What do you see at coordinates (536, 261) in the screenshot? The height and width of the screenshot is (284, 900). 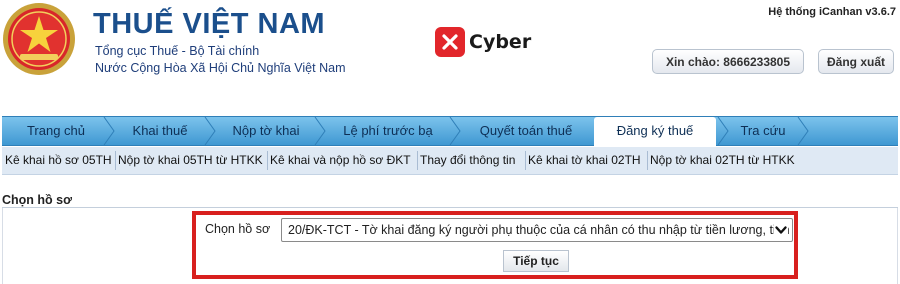 I see `continue-button: Tiếp tục` at bounding box center [536, 261].